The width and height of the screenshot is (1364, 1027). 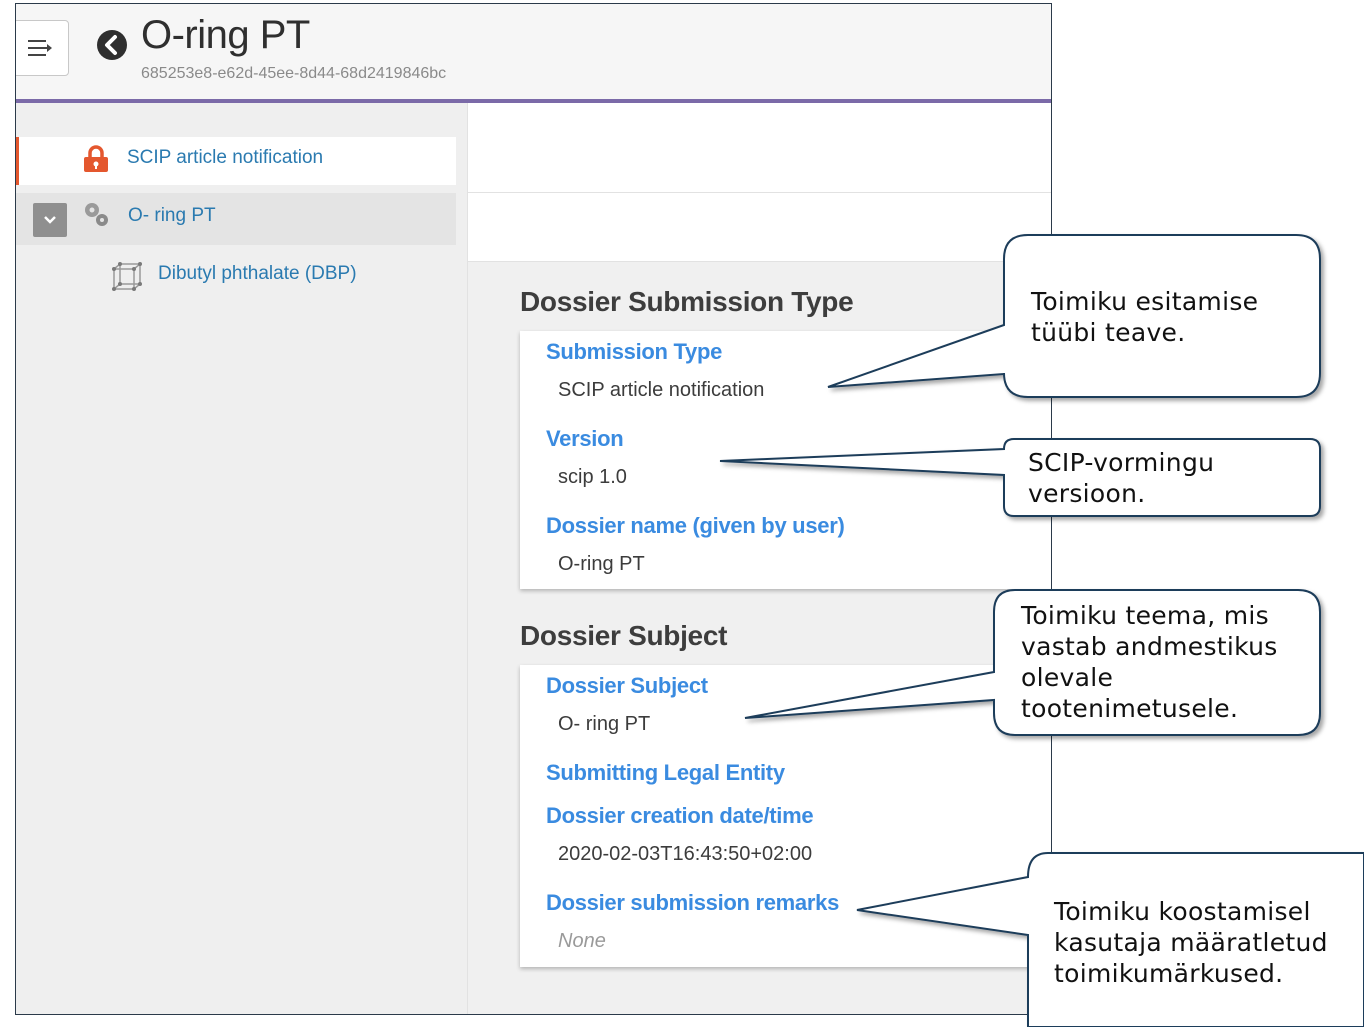 What do you see at coordinates (1144, 317) in the screenshot?
I see `callout-text: Toimiku esitamise tüübi teave.` at bounding box center [1144, 317].